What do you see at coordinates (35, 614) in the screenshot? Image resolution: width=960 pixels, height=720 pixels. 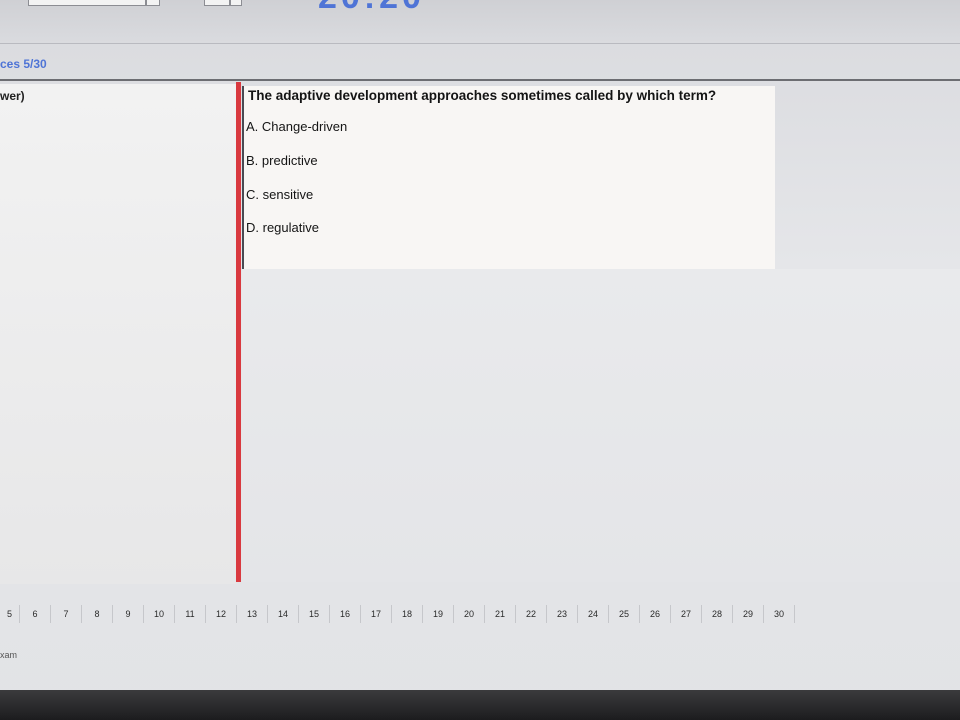 I see `question-nav-item: 6` at bounding box center [35, 614].